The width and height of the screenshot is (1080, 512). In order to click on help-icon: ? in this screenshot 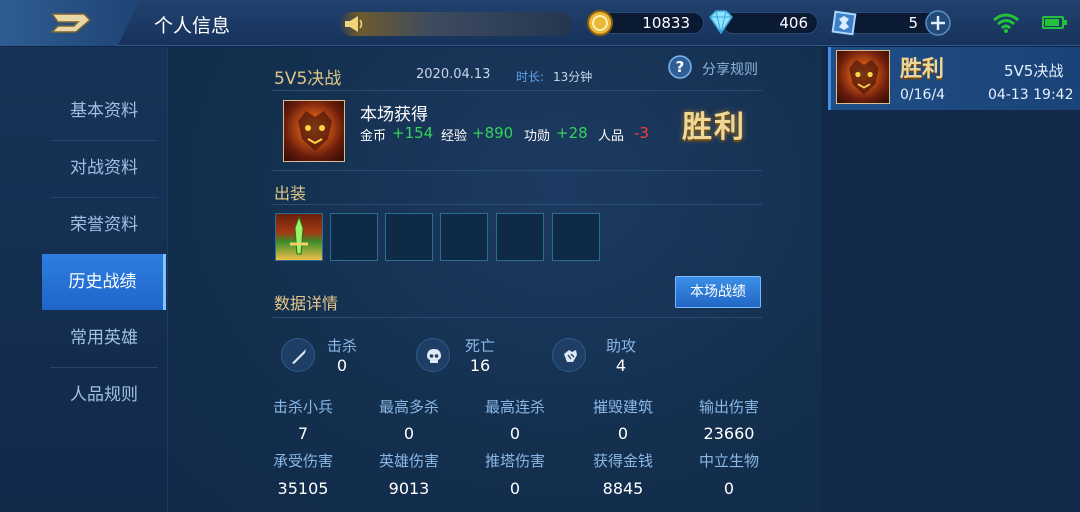, I will do `click(680, 67)`.